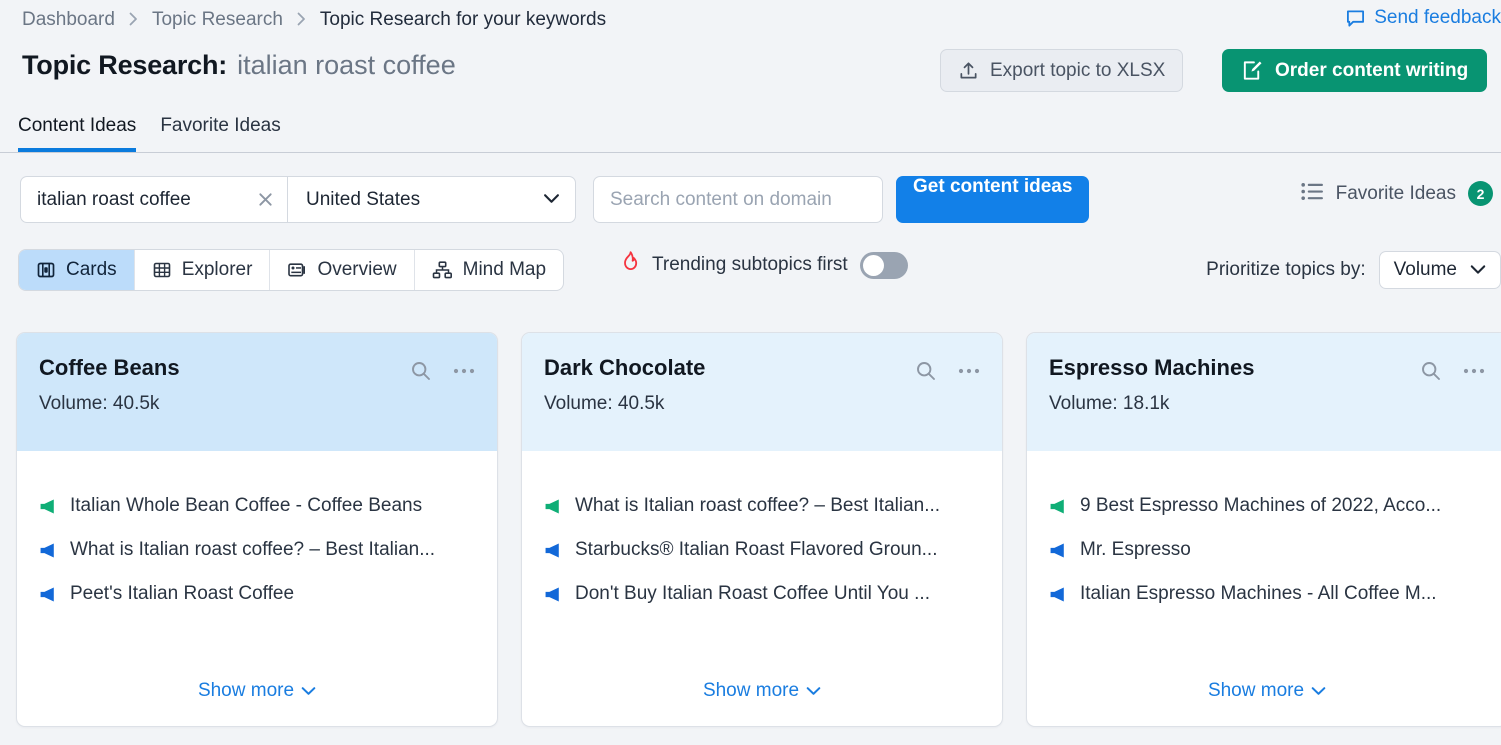 The height and width of the screenshot is (745, 1501). I want to click on tab-content-ideas-label: Content Ideas, so click(77, 125).